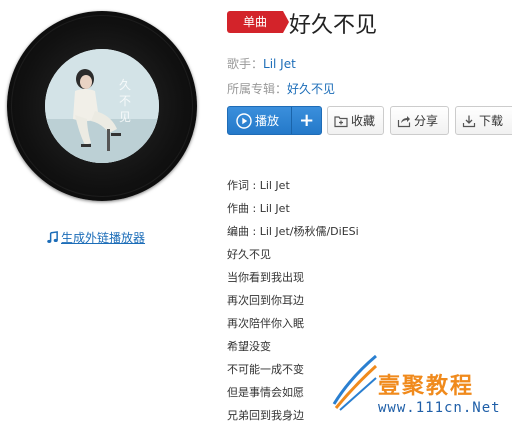 The image size is (512, 426). I want to click on lyric-line: 再次陪伴你入眠, so click(265, 323).